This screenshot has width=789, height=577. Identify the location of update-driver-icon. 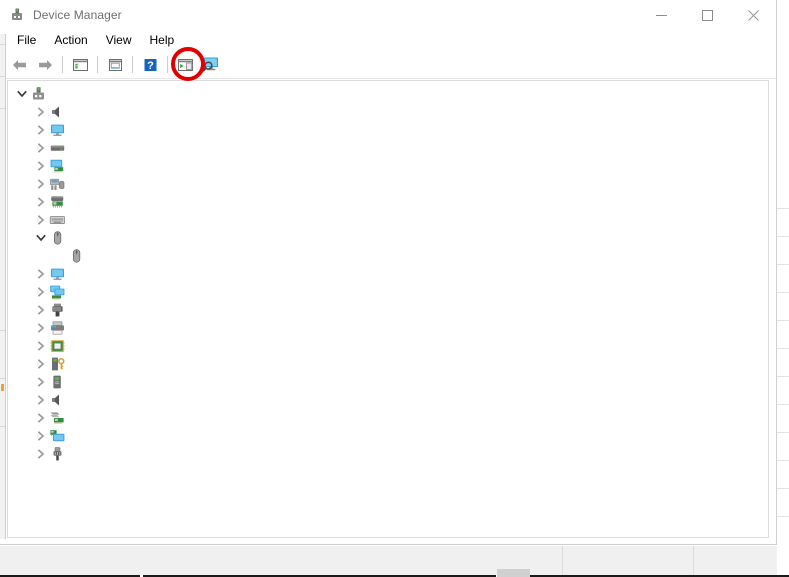
(185, 64).